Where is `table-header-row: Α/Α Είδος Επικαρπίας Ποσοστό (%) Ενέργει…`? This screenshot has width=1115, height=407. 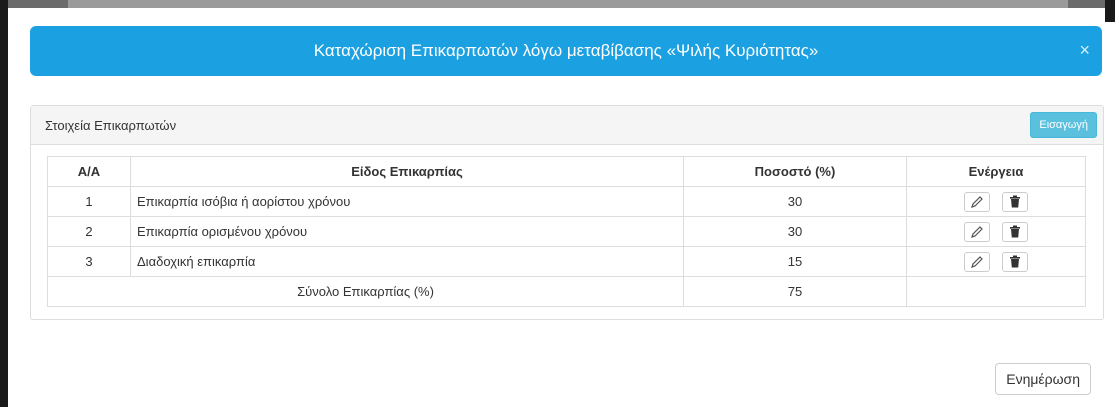 table-header-row: Α/Α Είδος Επικαρπίας Ποσοστό (%) Ενέργει… is located at coordinates (566, 171).